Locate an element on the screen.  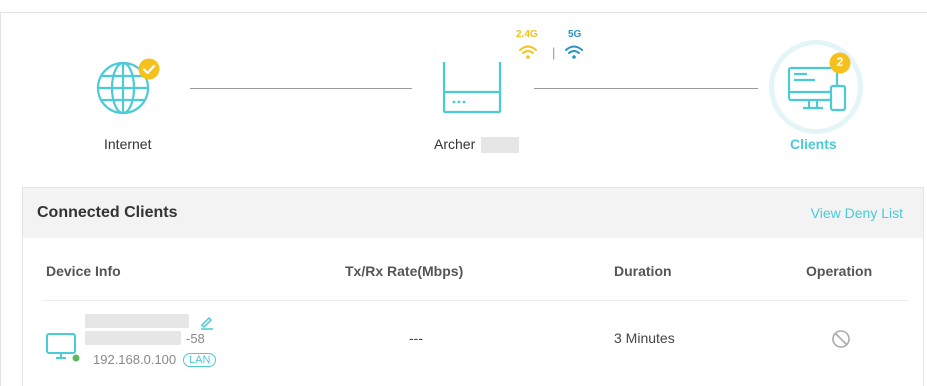
clients-count: 2 is located at coordinates (840, 62).